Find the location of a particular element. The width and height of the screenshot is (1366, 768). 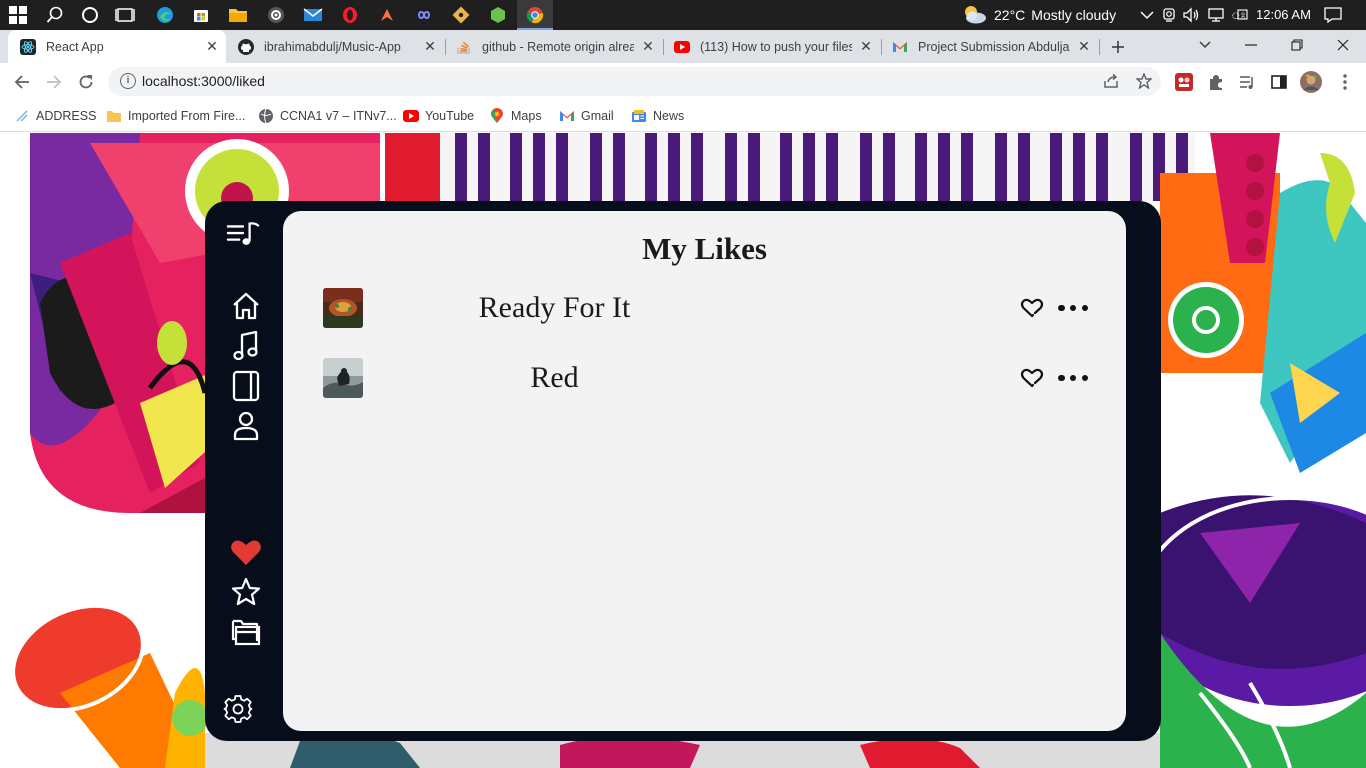

app-icon-launcher is located at coordinates (387, 15).